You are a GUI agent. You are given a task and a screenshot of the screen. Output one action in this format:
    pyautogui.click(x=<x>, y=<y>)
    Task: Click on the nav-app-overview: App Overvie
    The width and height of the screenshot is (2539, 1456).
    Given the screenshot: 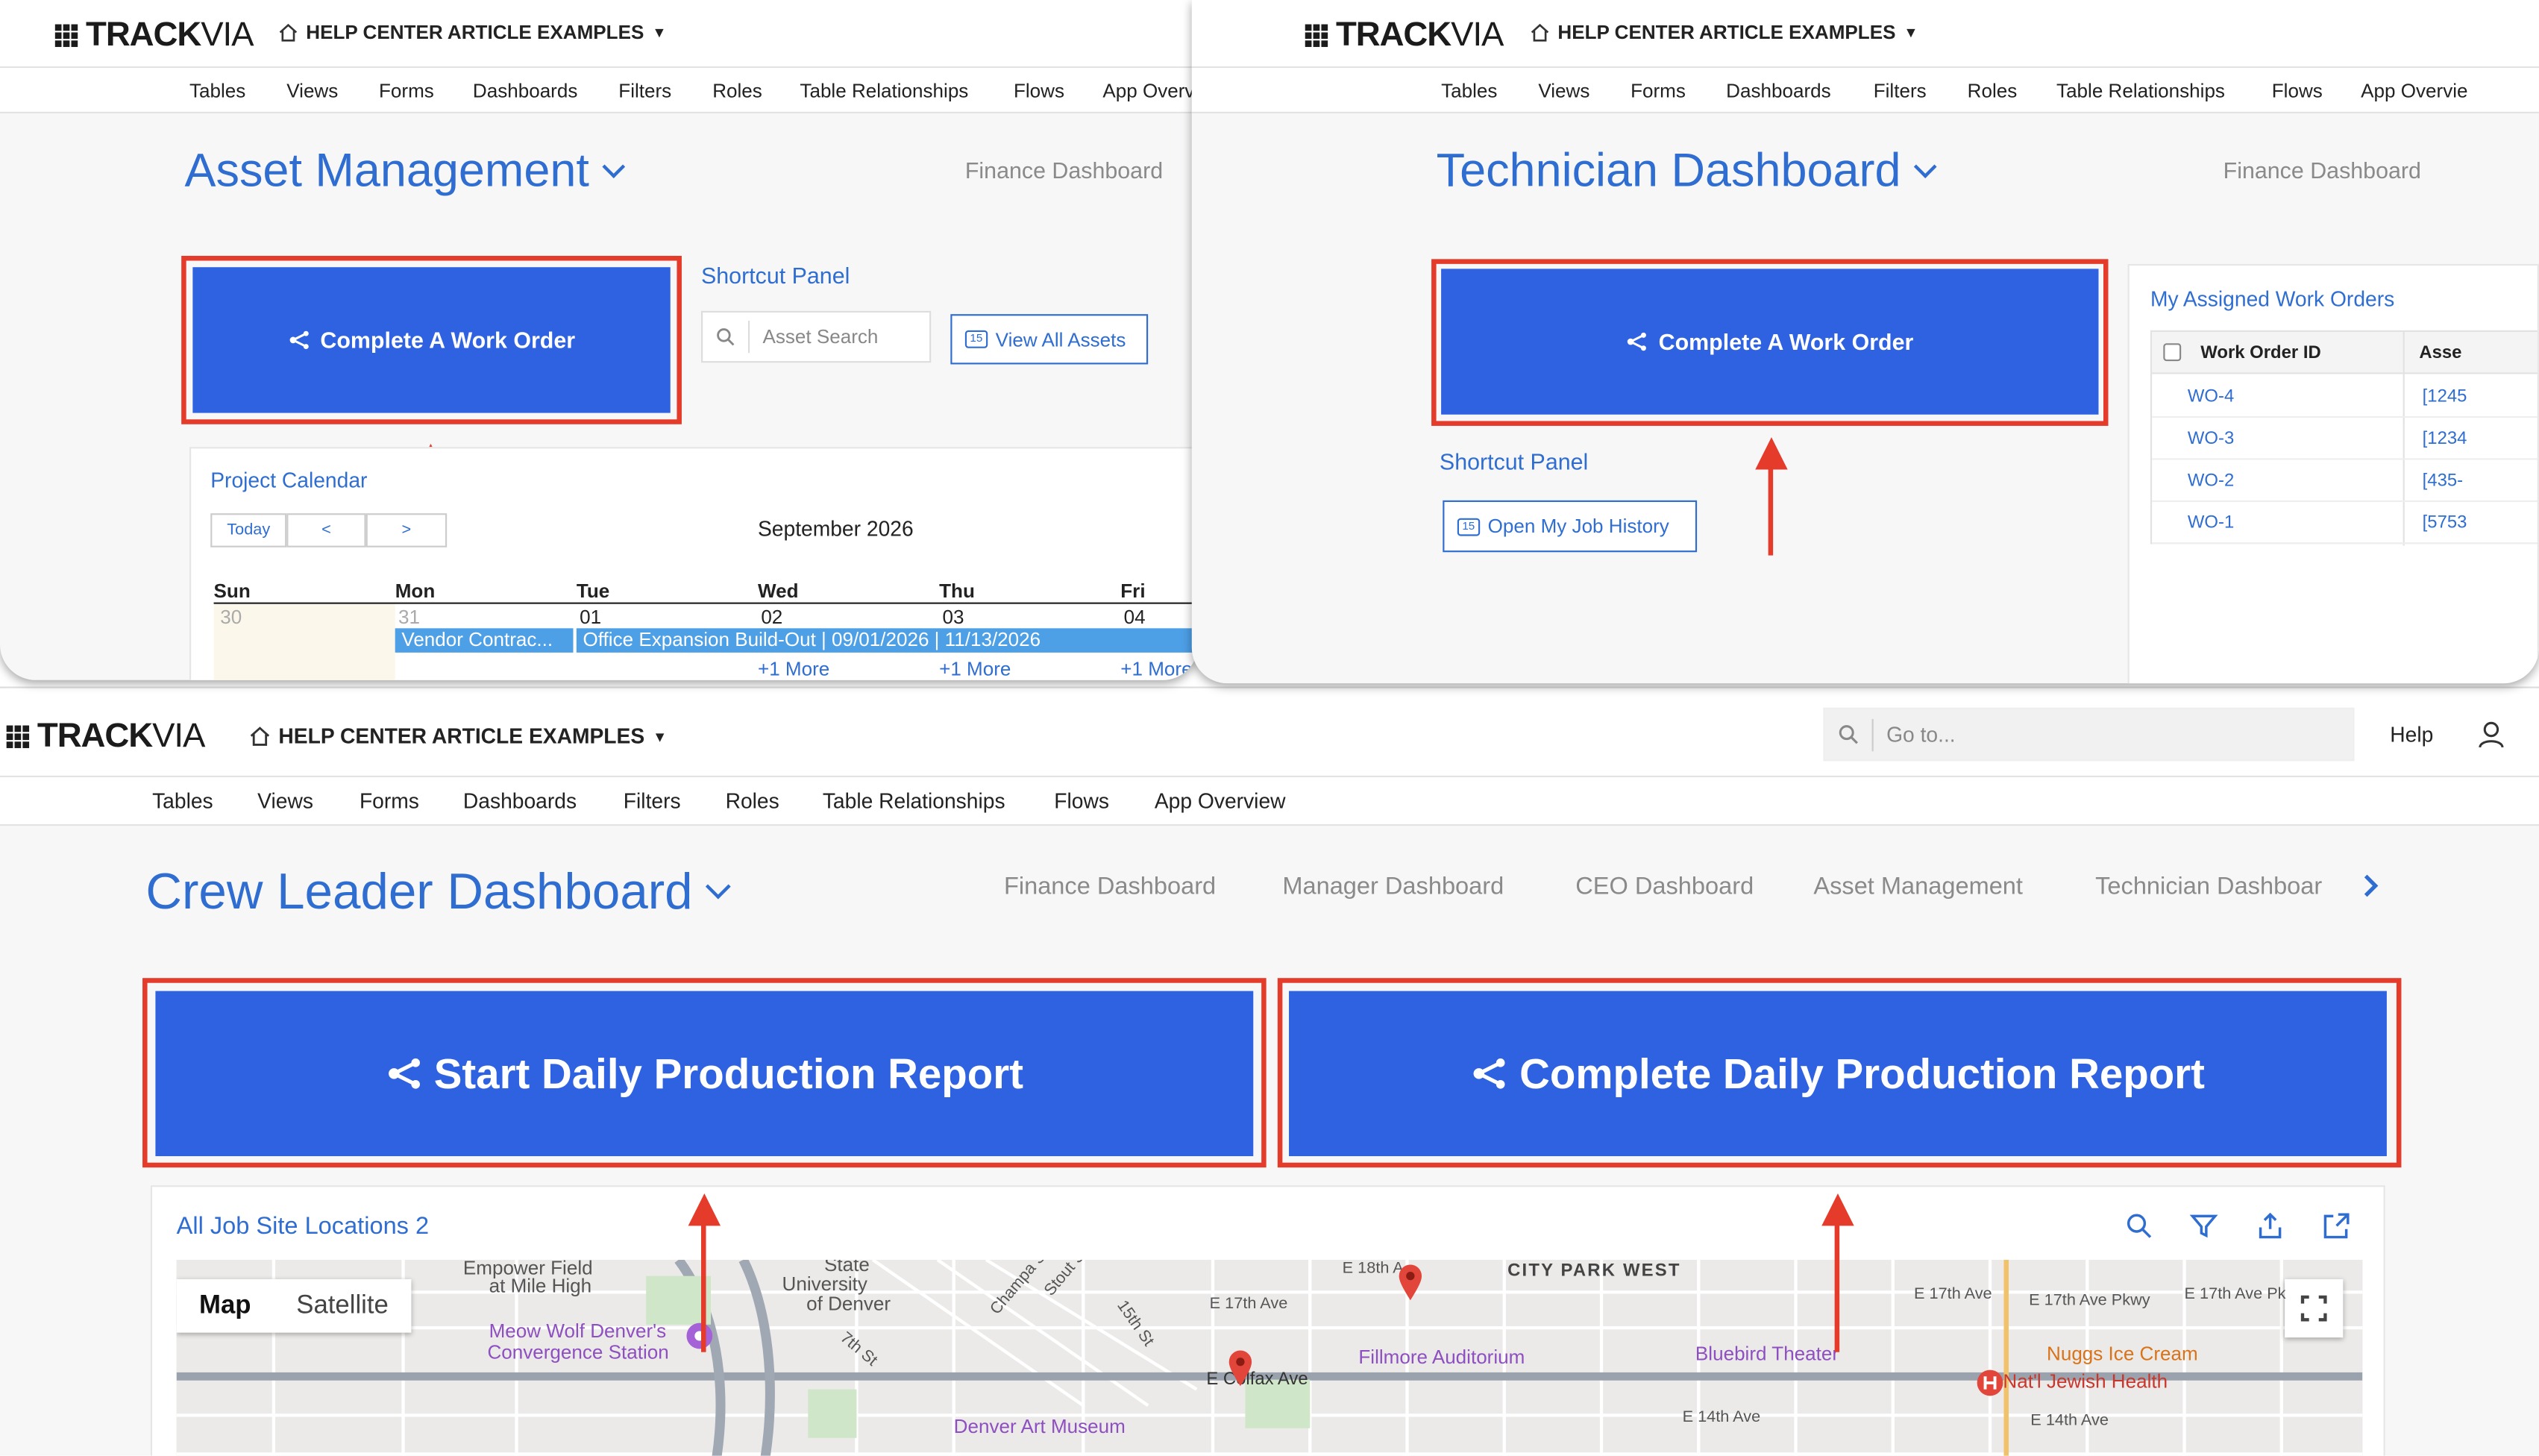 What is the action you would take?
    pyautogui.click(x=2414, y=90)
    